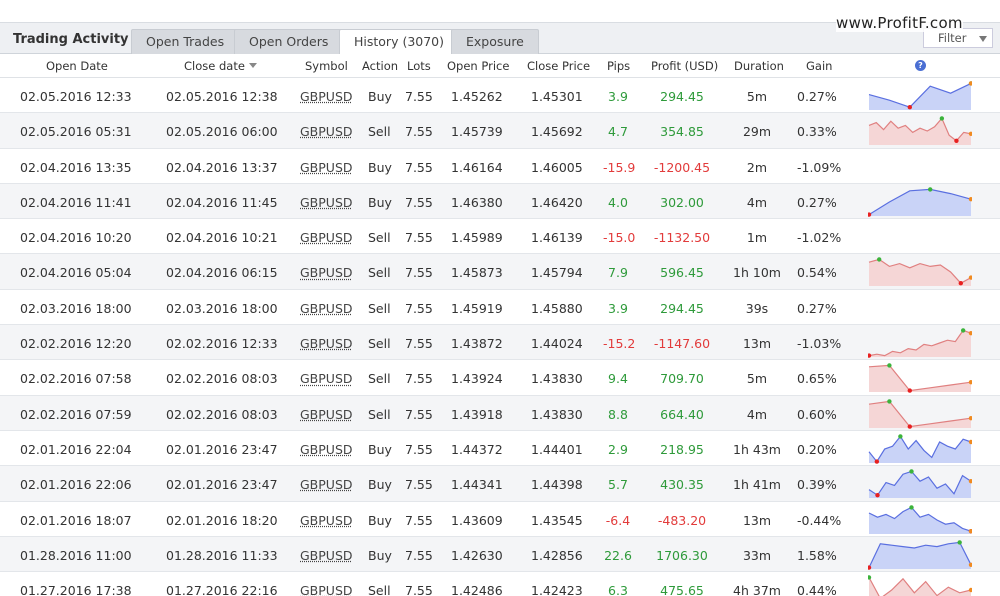  I want to click on cell-open-date: 02.04.2016 11:41, so click(76, 202).